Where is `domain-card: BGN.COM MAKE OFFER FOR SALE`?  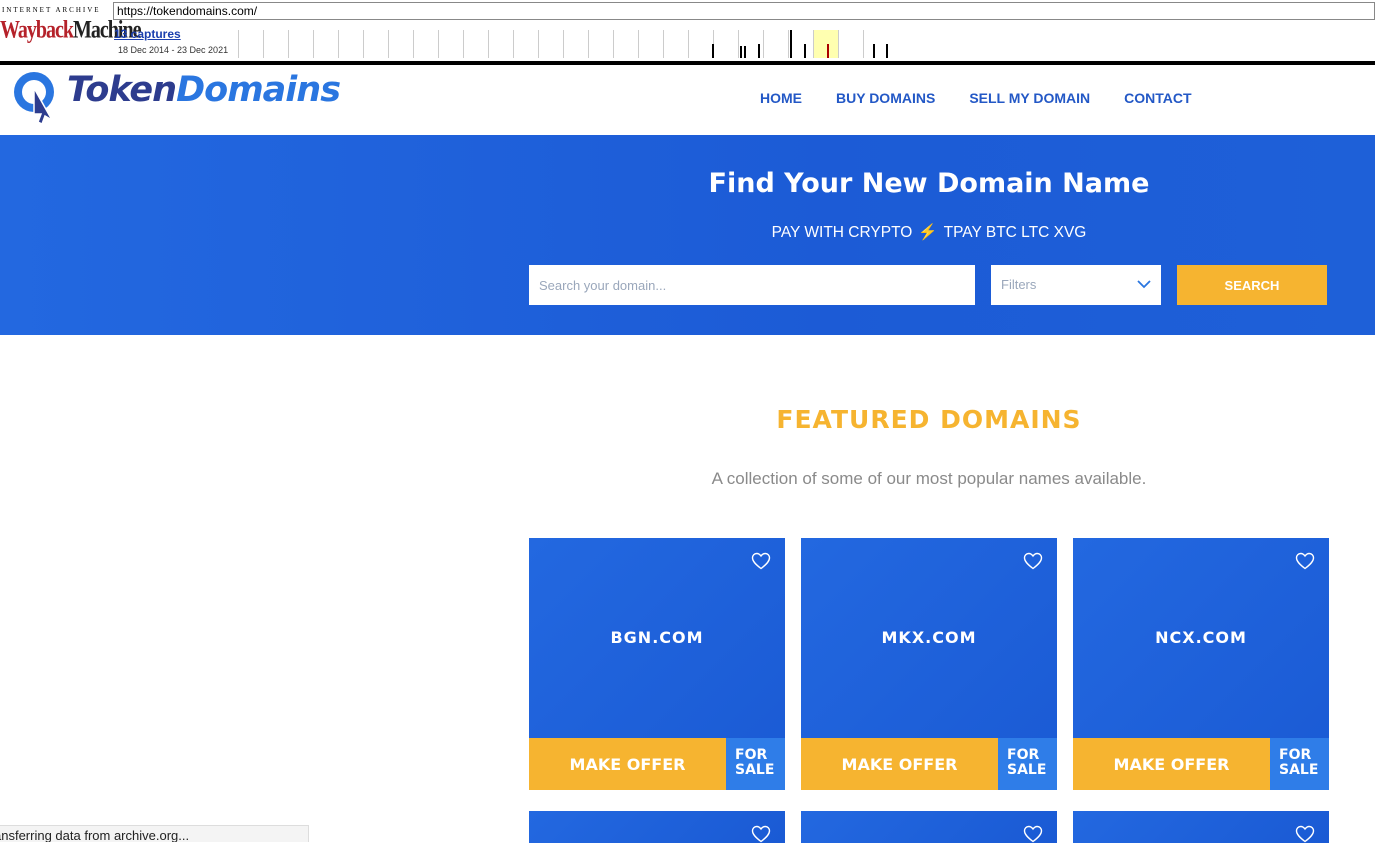 domain-card: BGN.COM MAKE OFFER FOR SALE is located at coordinates (657, 664).